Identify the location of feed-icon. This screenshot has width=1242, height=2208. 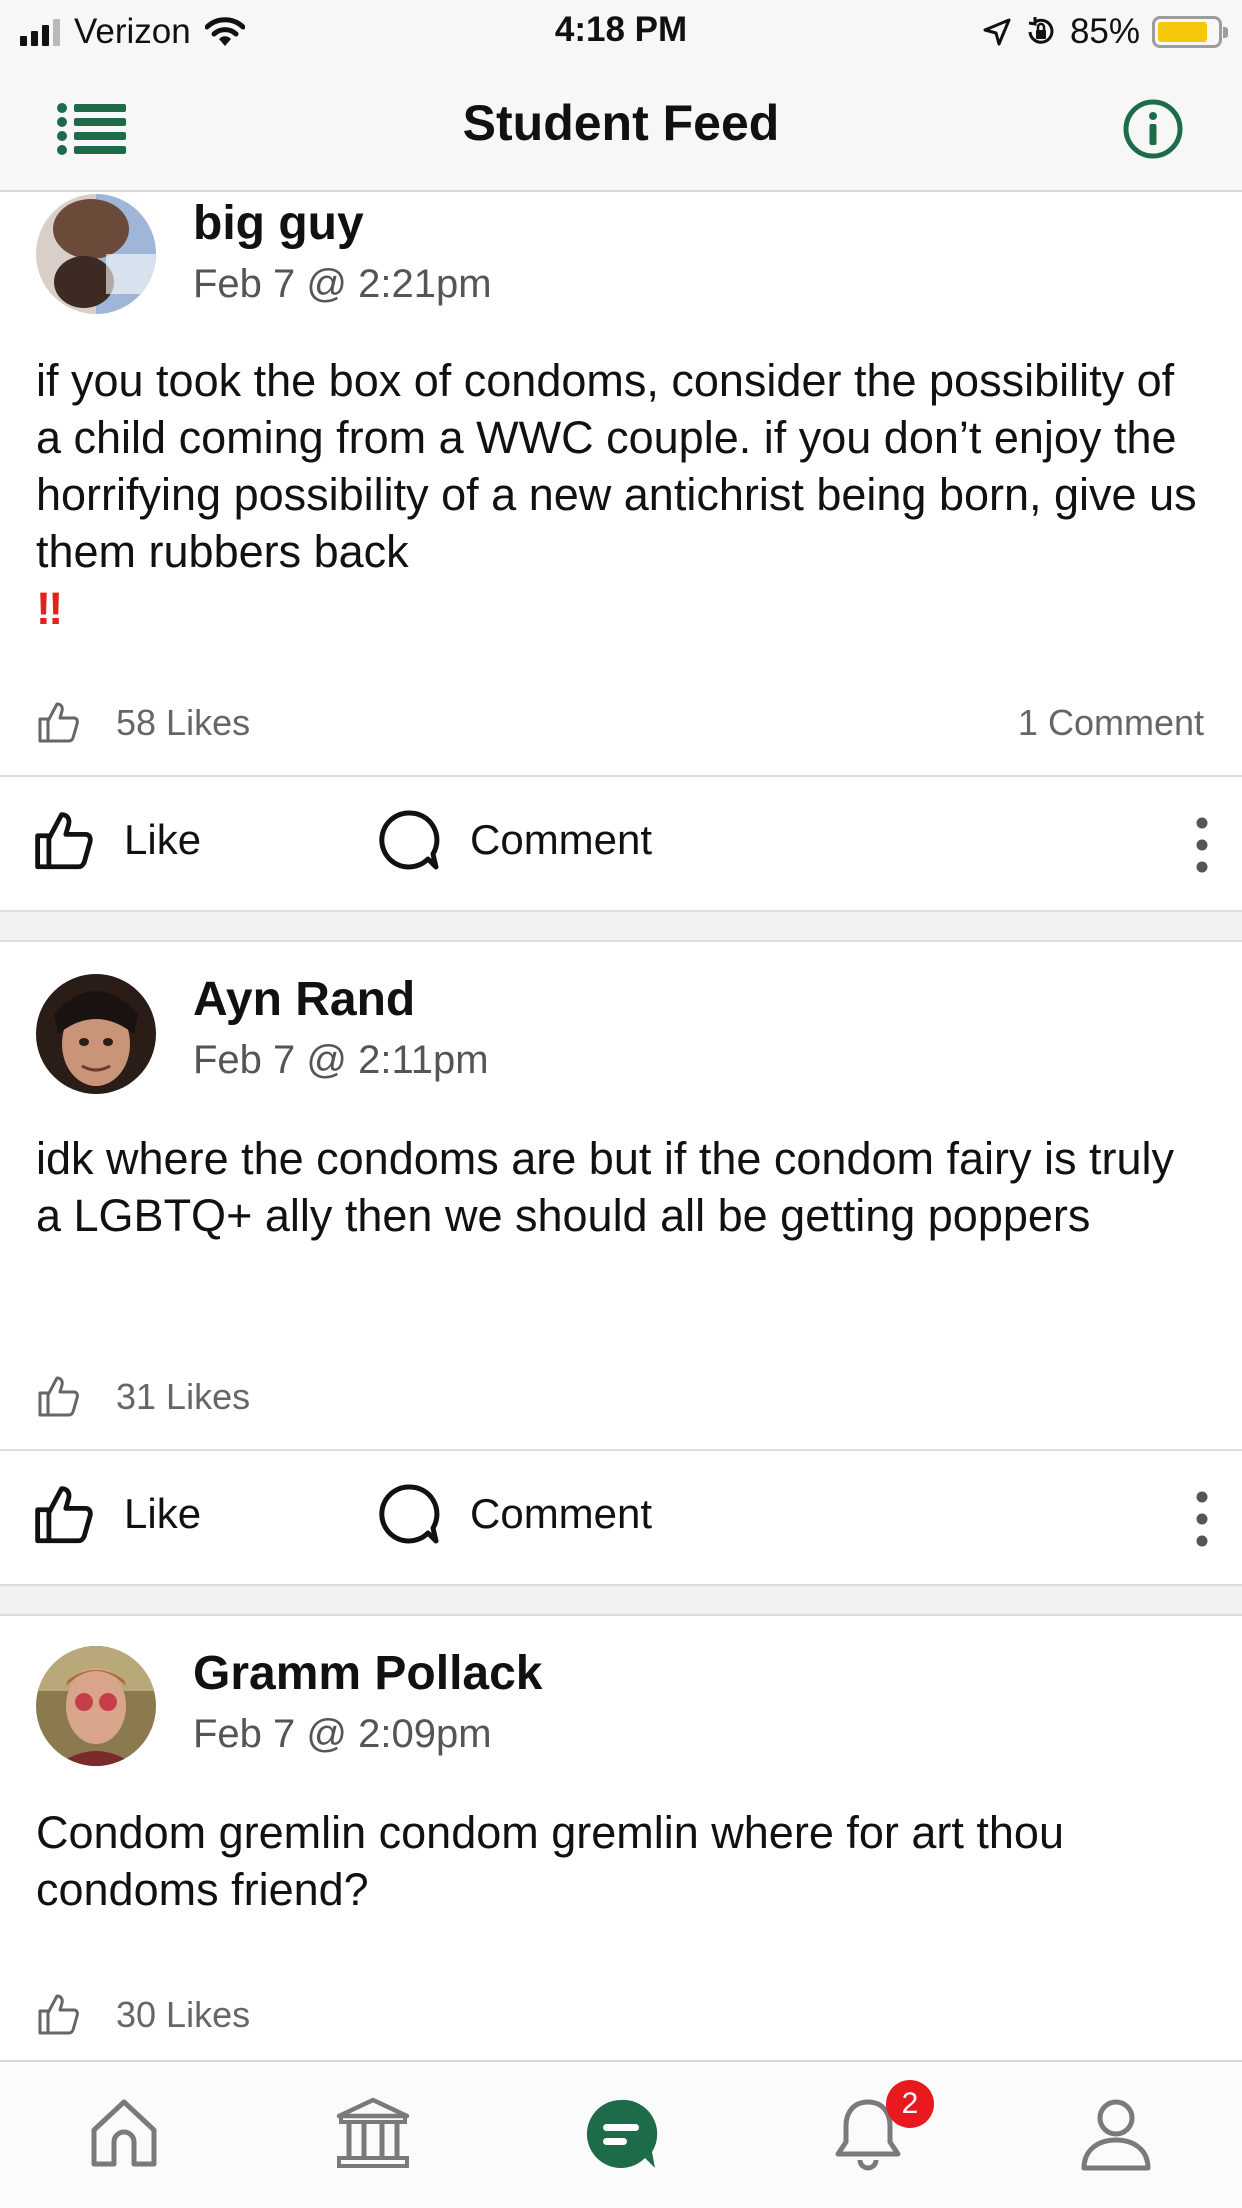
(621, 2134).